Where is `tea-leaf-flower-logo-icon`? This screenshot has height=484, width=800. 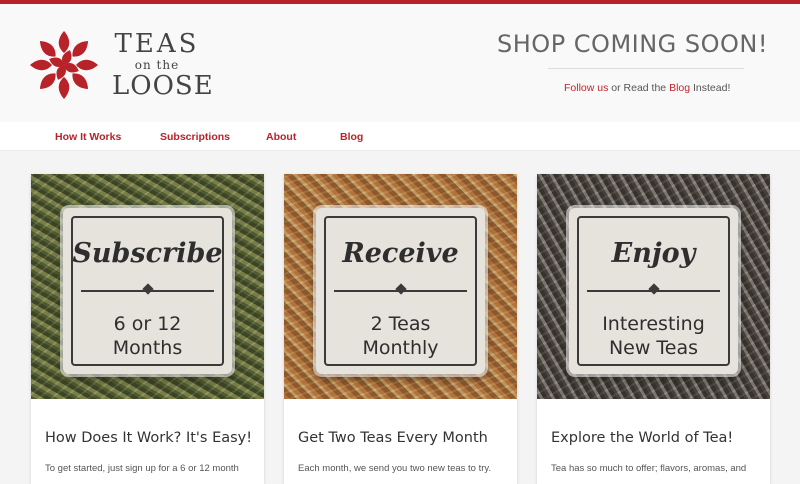
tea-leaf-flower-logo-icon is located at coordinates (64, 65).